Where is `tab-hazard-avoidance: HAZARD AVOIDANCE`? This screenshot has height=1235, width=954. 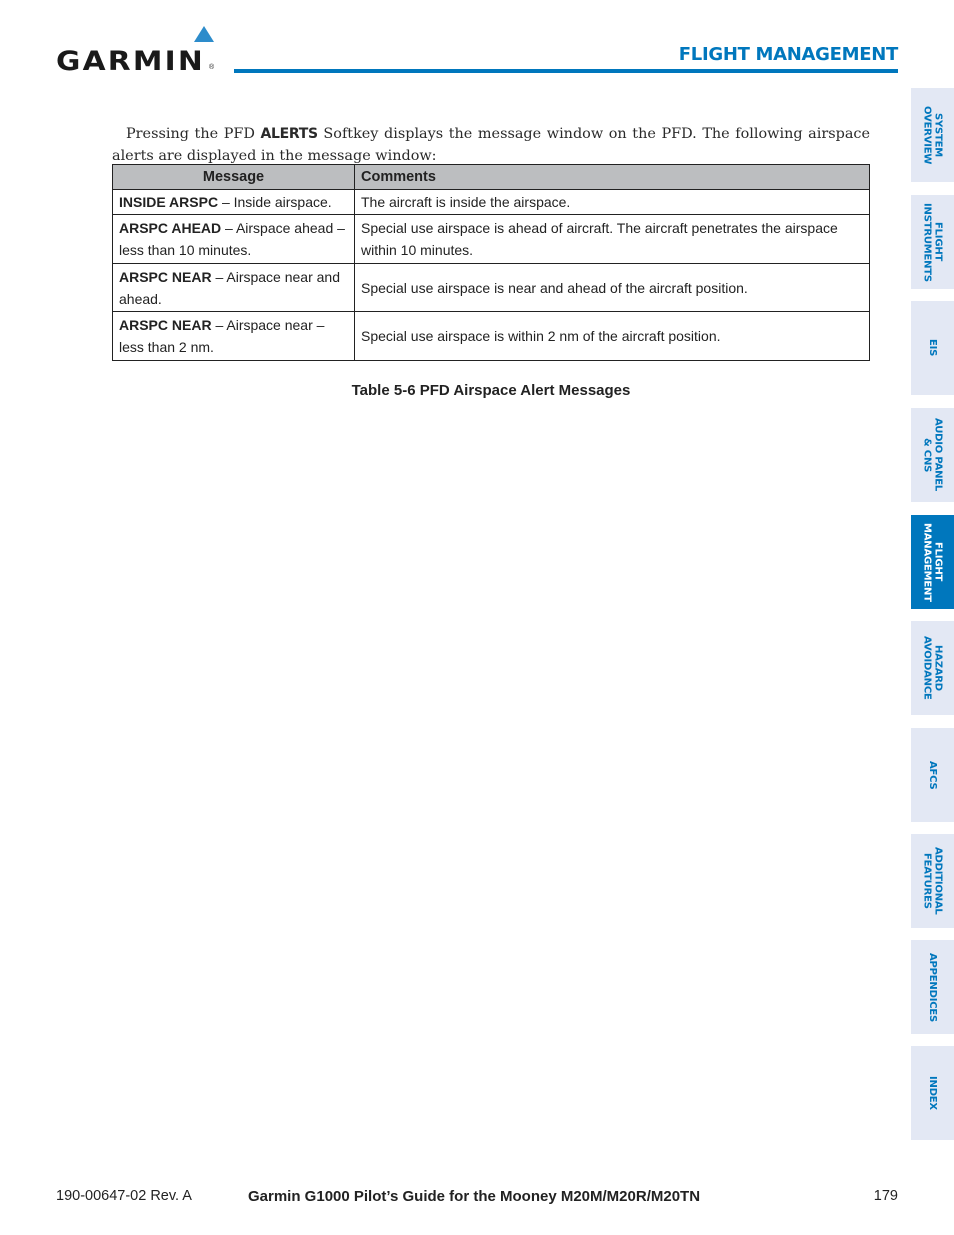
tab-hazard-avoidance: HAZARD AVOIDANCE is located at coordinates (932, 668).